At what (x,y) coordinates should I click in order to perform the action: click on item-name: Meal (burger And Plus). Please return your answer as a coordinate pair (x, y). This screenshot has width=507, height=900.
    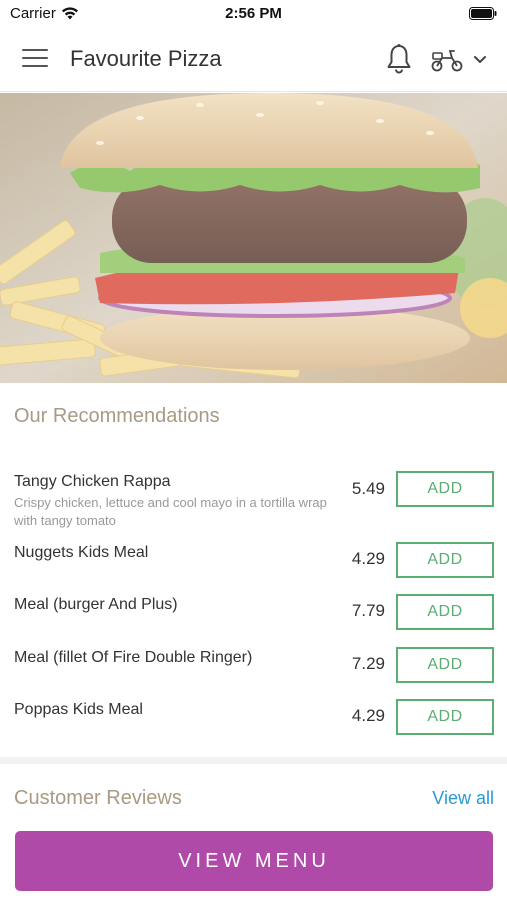
    Looking at the image, I should click on (96, 604).